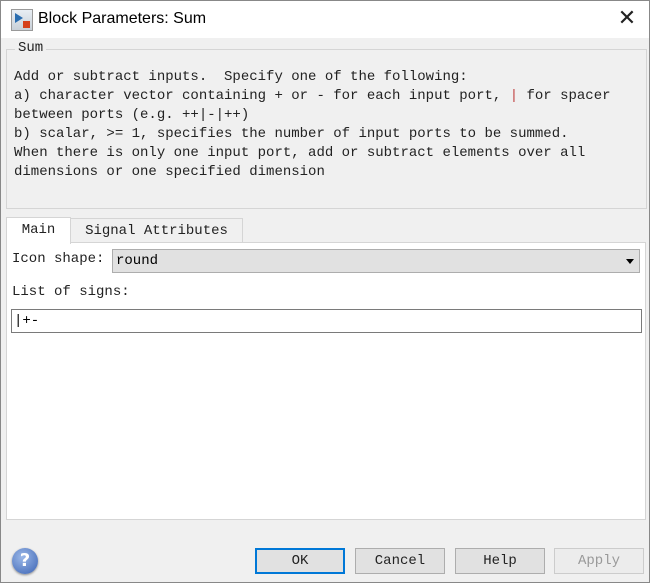 The width and height of the screenshot is (652, 583). What do you see at coordinates (627, 19) in the screenshot?
I see `close-icon: ✕` at bounding box center [627, 19].